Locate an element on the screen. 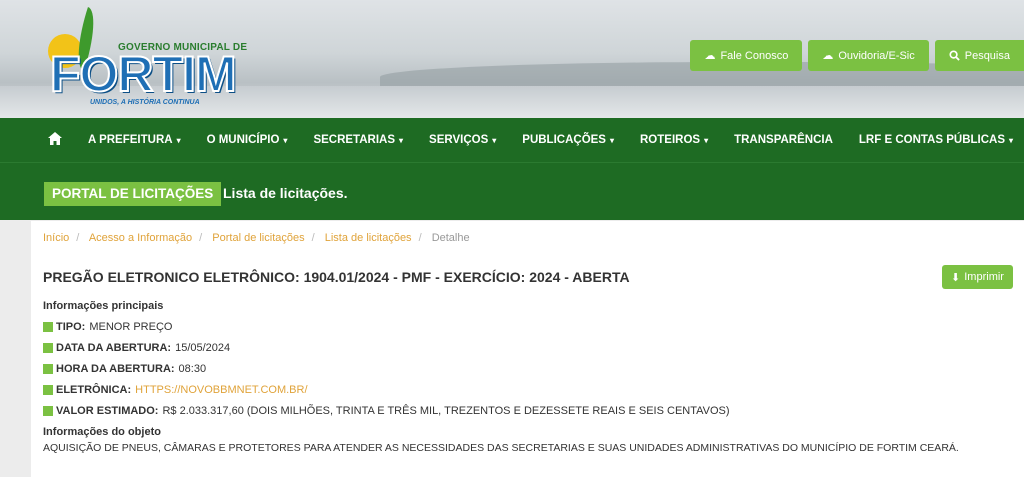 The width and height of the screenshot is (1024, 477). nav-item-lrf-contas-publicas: LRF E CONTAS PÚBLICAS ▾ is located at coordinates (936, 140).